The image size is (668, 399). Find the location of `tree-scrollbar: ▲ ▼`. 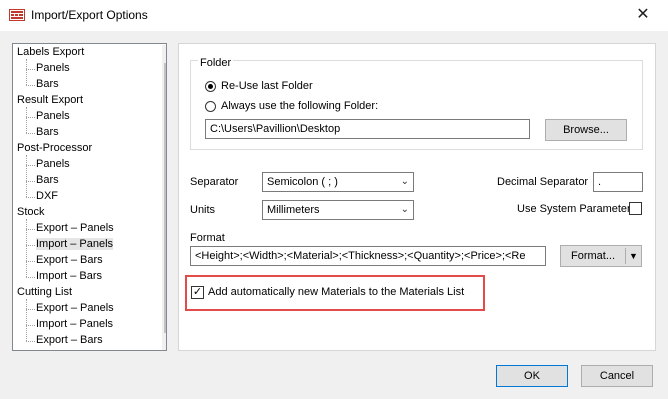

tree-scrollbar: ▲ ▼ is located at coordinates (164, 197).